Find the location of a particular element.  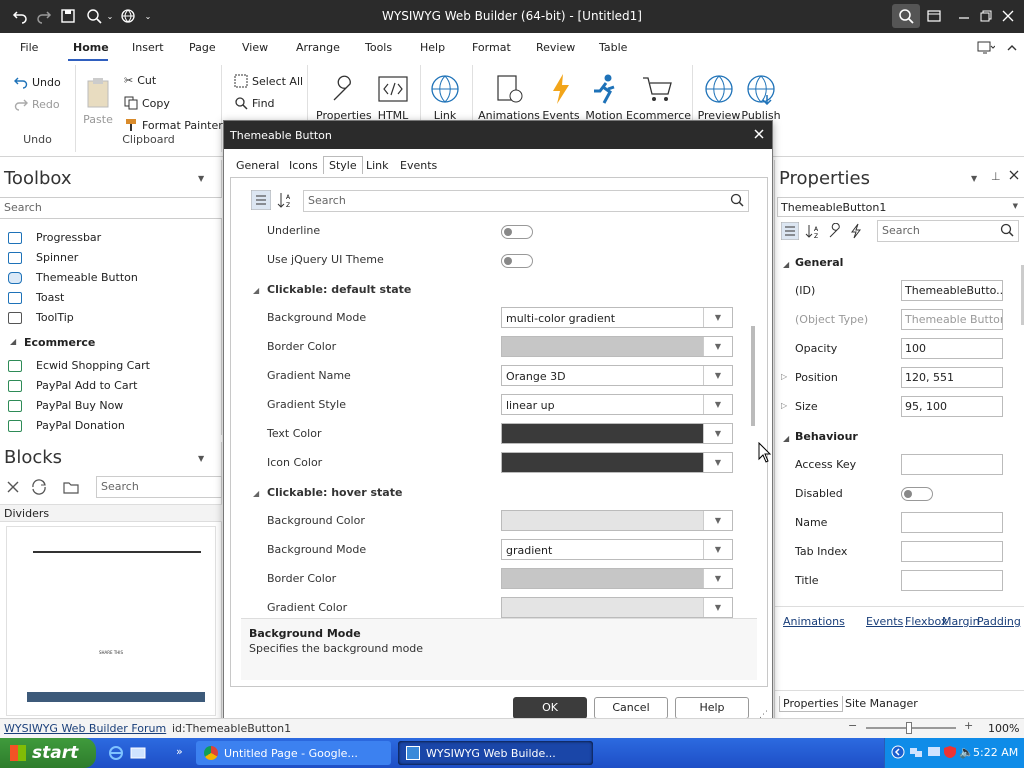

toolbox-item-progressbar: Progressbar is located at coordinates (54, 237).